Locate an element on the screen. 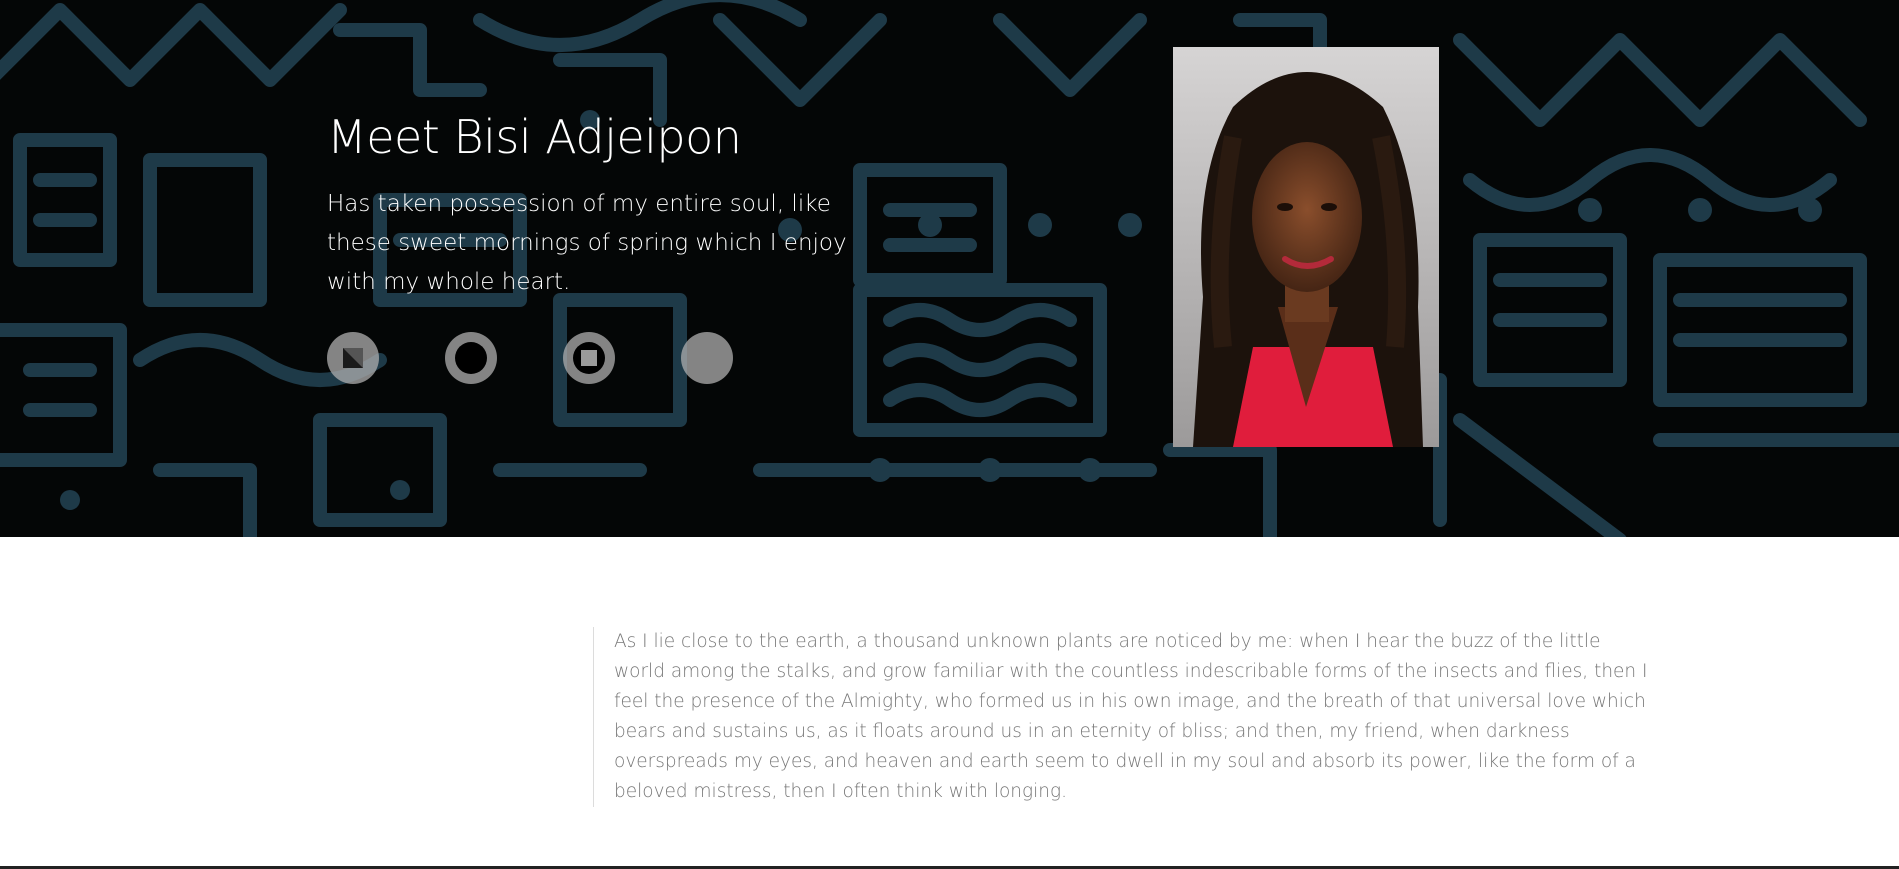  filled-circle-icon is located at coordinates (707, 358).